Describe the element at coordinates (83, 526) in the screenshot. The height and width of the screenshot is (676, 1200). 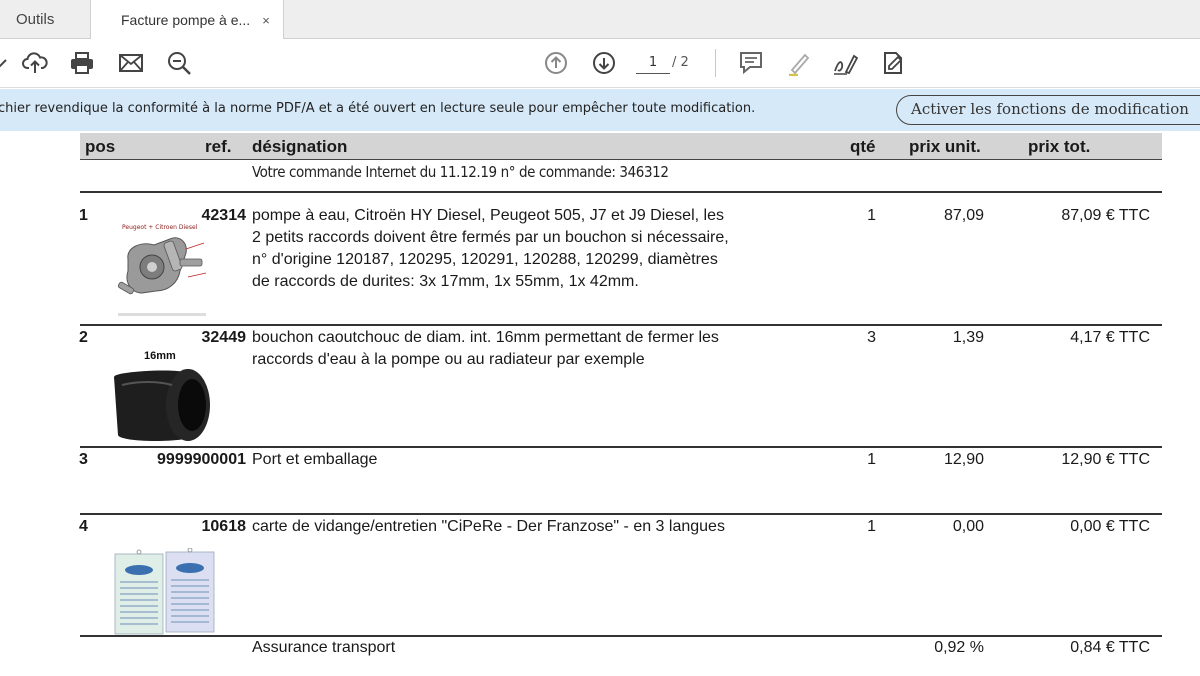
I see `row-pos: 4` at that location.